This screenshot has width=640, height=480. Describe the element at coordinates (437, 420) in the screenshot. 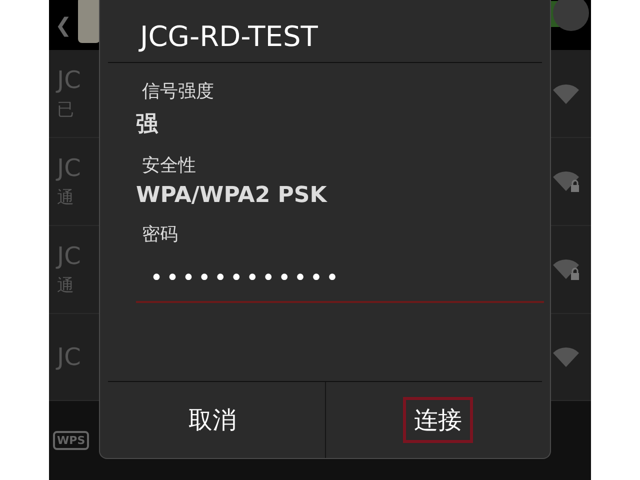

I see `dialog-button: 连接` at that location.